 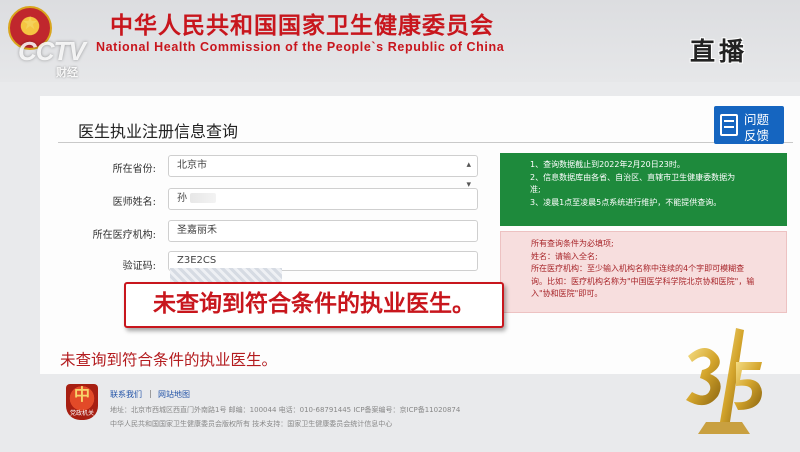 I want to click on badge-text: 党政机关, so click(x=81, y=413).